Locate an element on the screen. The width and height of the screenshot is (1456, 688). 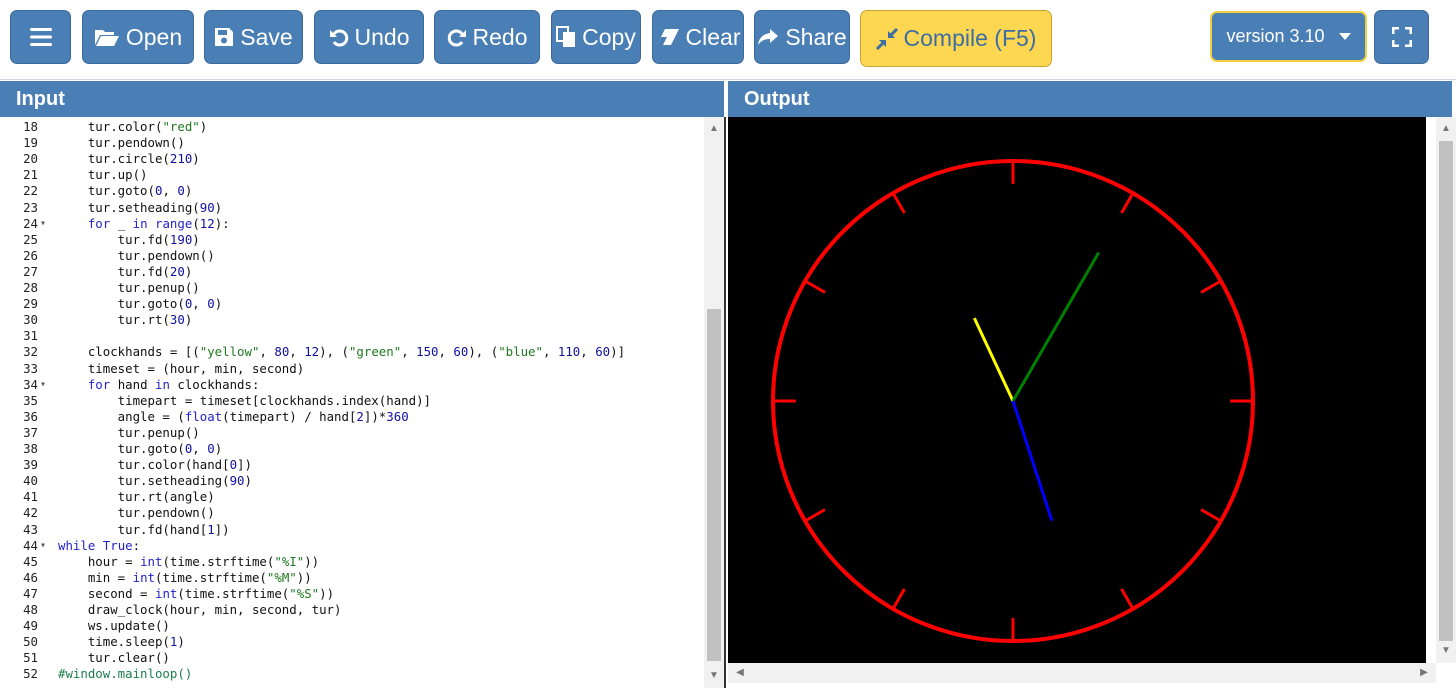
line-number: 39 is located at coordinates (30, 465).